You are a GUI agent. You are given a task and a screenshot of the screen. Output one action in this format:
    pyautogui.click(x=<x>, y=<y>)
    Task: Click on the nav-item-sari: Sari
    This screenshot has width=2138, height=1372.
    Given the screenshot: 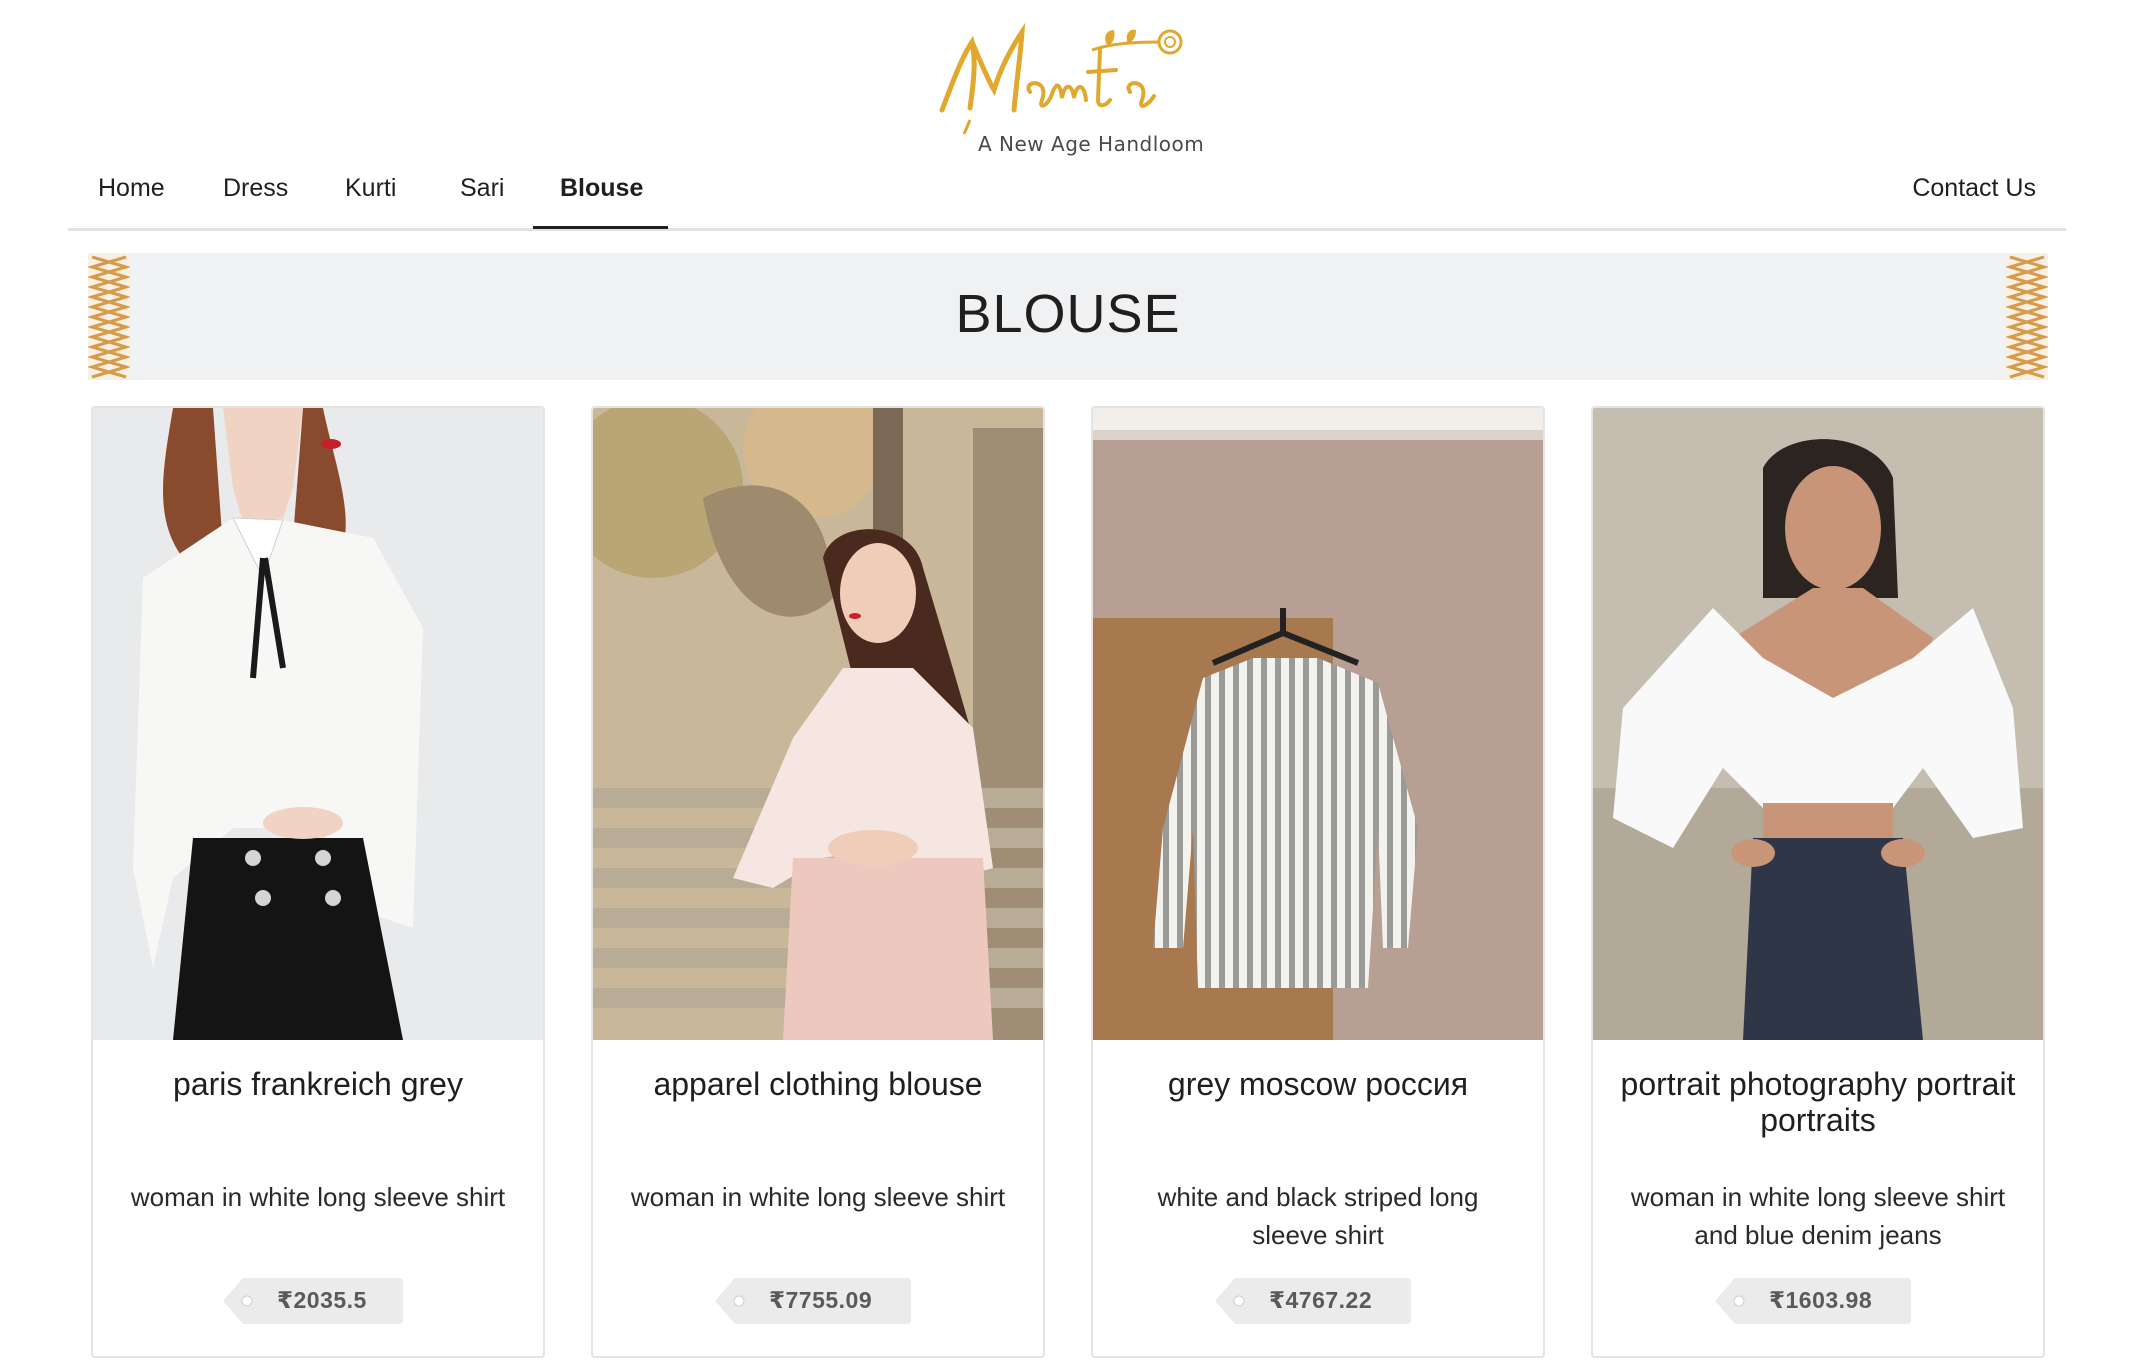 What is the action you would take?
    pyautogui.click(x=482, y=188)
    